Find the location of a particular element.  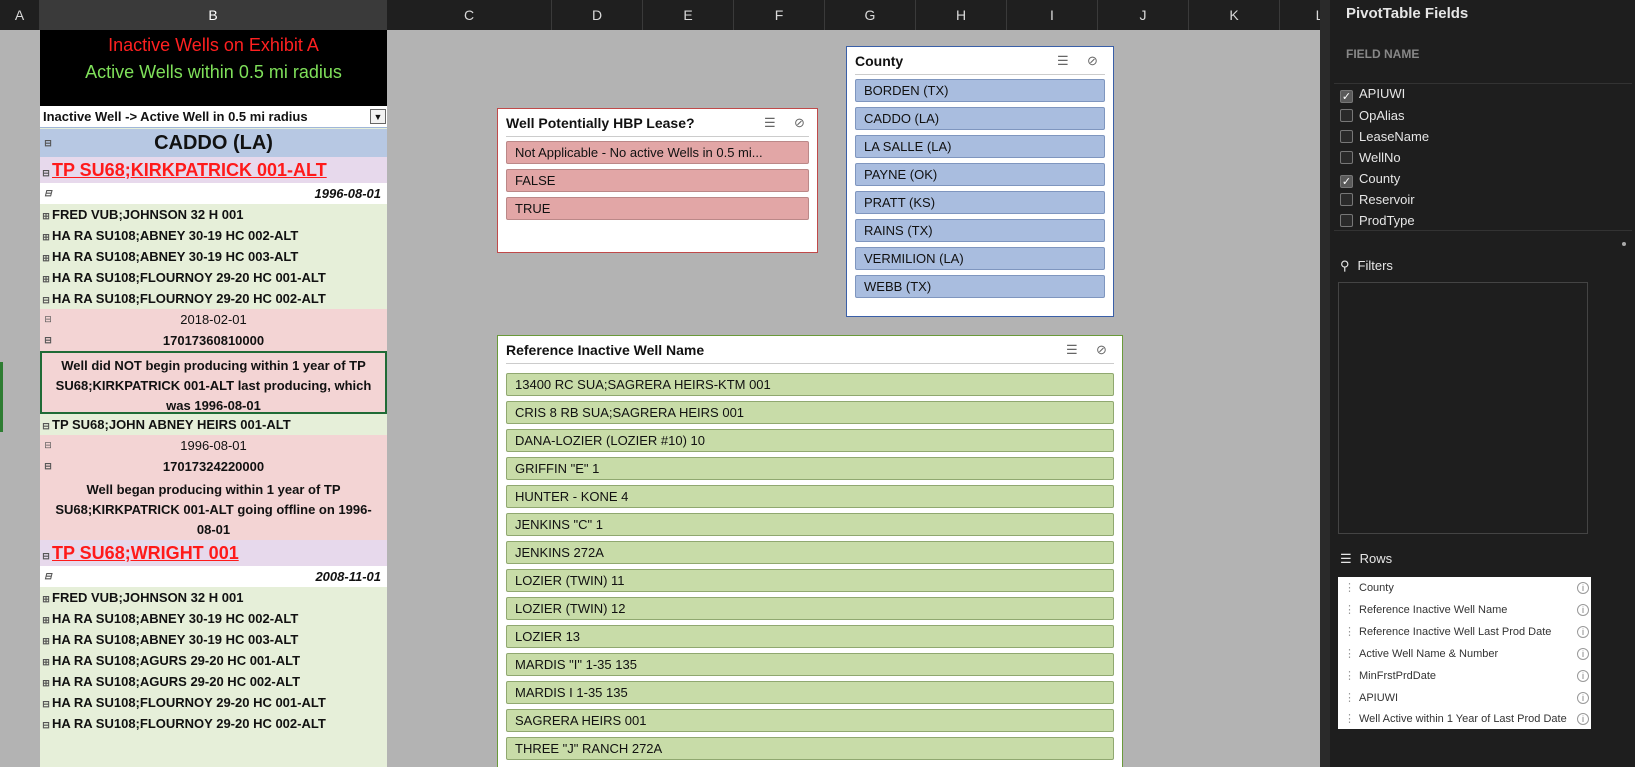

slicer-item: LA SALLE (LA) is located at coordinates (980, 146).